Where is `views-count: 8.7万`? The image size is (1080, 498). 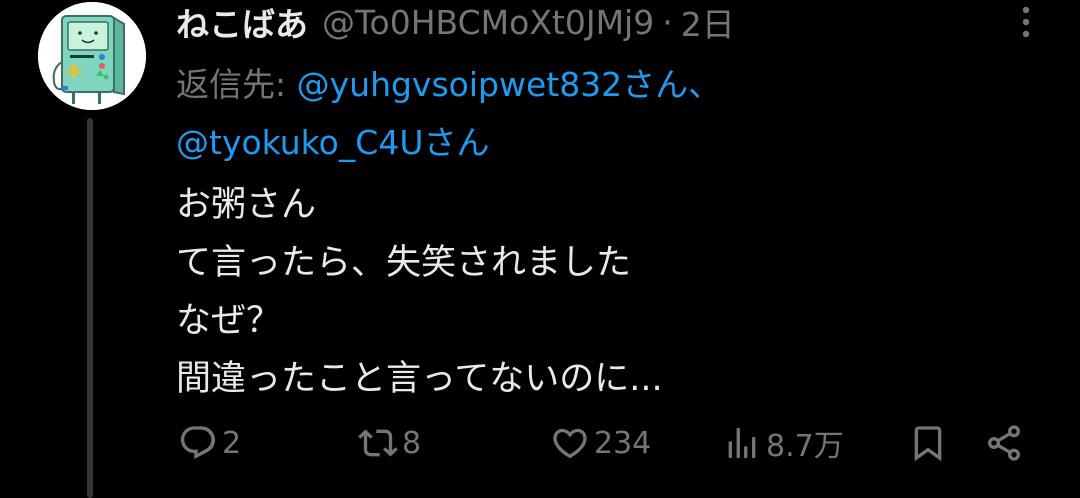
views-count: 8.7万 is located at coordinates (805, 446).